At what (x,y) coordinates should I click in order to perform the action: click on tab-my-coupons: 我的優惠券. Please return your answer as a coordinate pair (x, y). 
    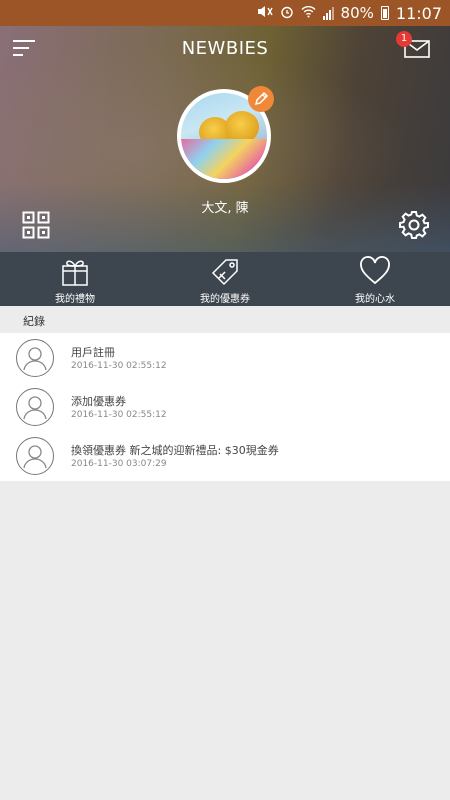
    Looking at the image, I should click on (225, 279).